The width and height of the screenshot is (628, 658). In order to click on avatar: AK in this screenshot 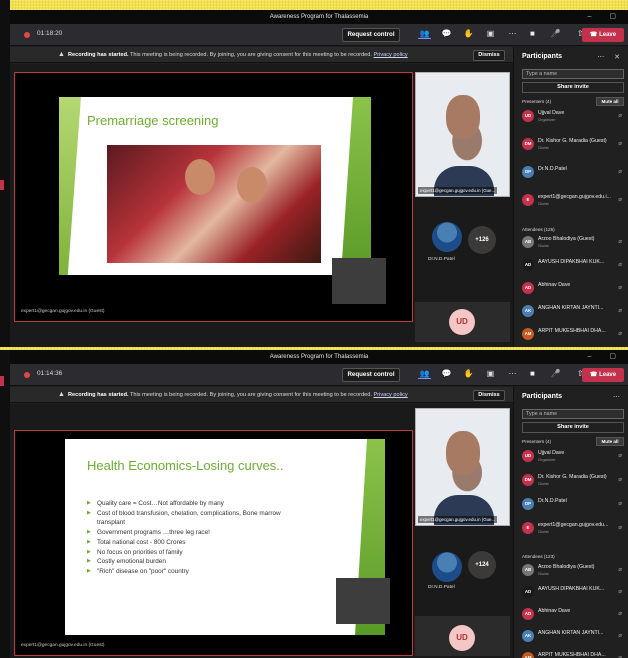, I will do `click(528, 311)`.